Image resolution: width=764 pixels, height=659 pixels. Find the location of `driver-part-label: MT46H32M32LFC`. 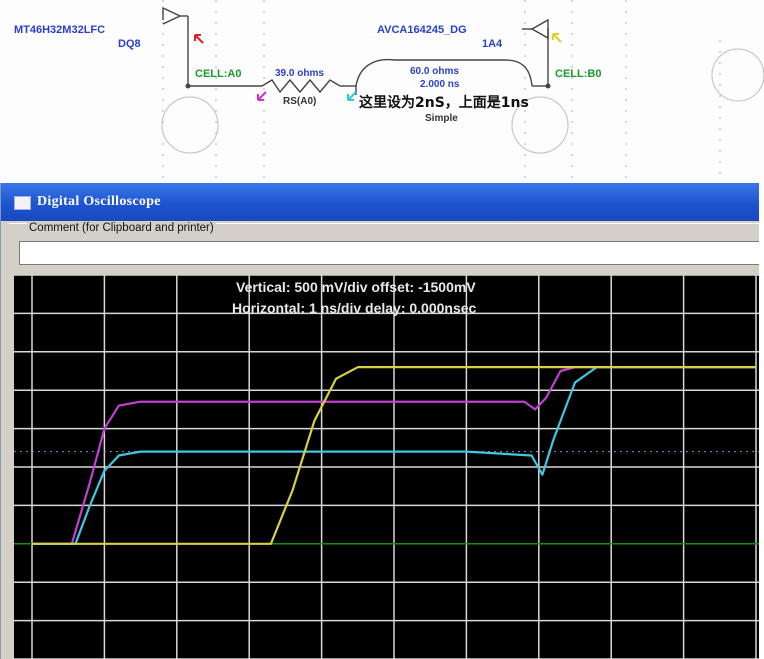

driver-part-label: MT46H32M32LFC is located at coordinates (60, 30).